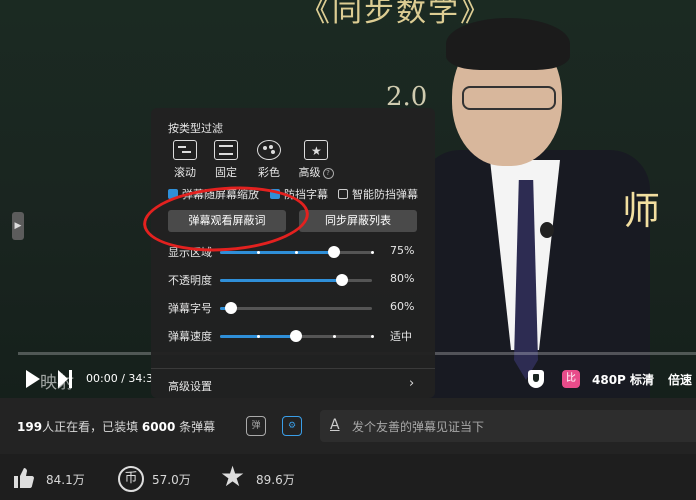 The width and height of the screenshot is (696, 500). Describe the element at coordinates (185, 150) in the screenshot. I see `scroll-icon` at that location.